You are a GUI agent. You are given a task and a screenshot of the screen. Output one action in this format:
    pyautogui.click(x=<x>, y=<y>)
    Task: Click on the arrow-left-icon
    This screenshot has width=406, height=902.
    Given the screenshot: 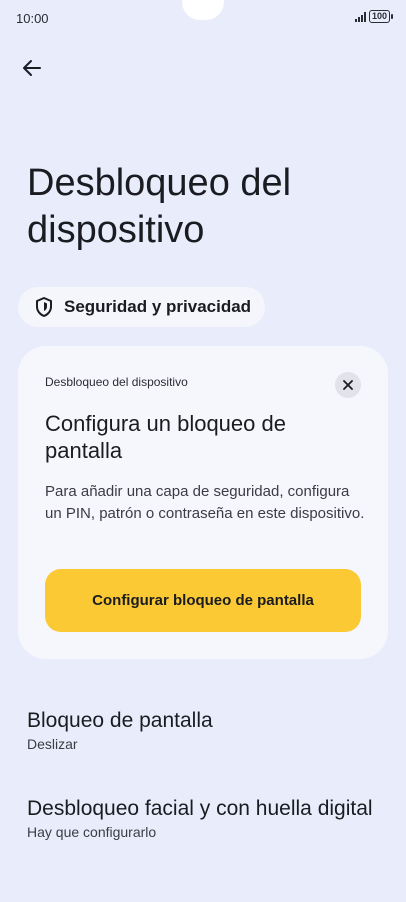 What is the action you would take?
    pyautogui.click(x=32, y=68)
    